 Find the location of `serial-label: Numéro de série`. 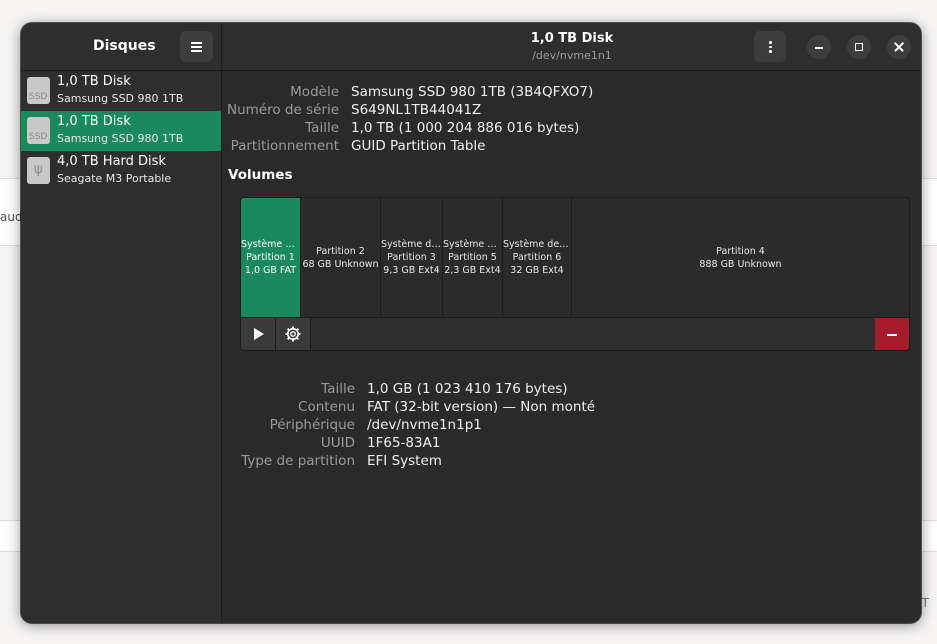

serial-label: Numéro de série is located at coordinates (282, 110).